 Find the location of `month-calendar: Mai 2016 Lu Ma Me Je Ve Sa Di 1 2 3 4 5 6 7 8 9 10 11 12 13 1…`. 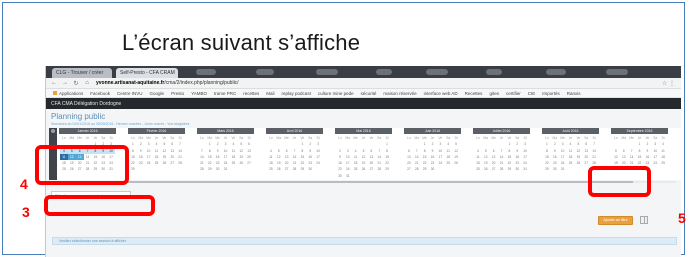

month-calendar: Mai 2016 Lu Ma Me Je Ve Sa Di 1 2 3 4 5 6 7 8 9 10 11 12 13 1… is located at coordinates (363, 154).